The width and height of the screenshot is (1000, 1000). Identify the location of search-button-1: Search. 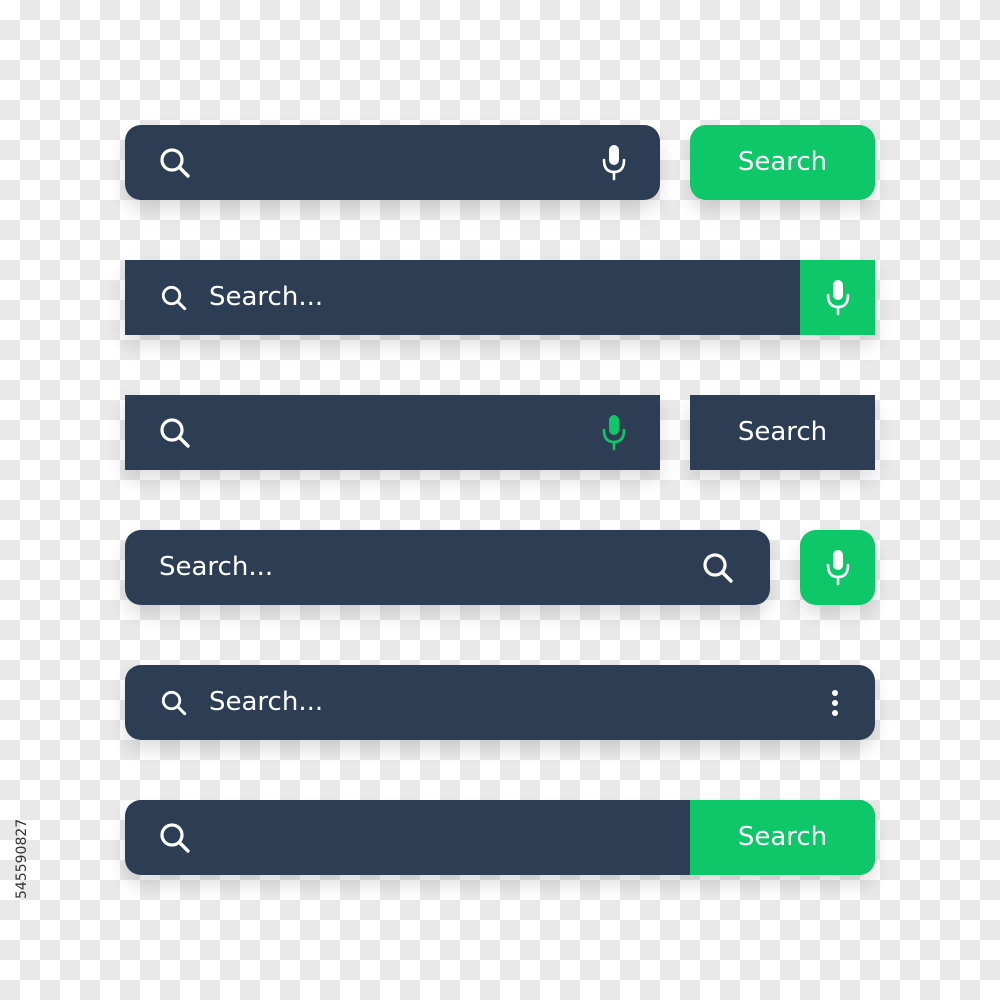
(782, 162).